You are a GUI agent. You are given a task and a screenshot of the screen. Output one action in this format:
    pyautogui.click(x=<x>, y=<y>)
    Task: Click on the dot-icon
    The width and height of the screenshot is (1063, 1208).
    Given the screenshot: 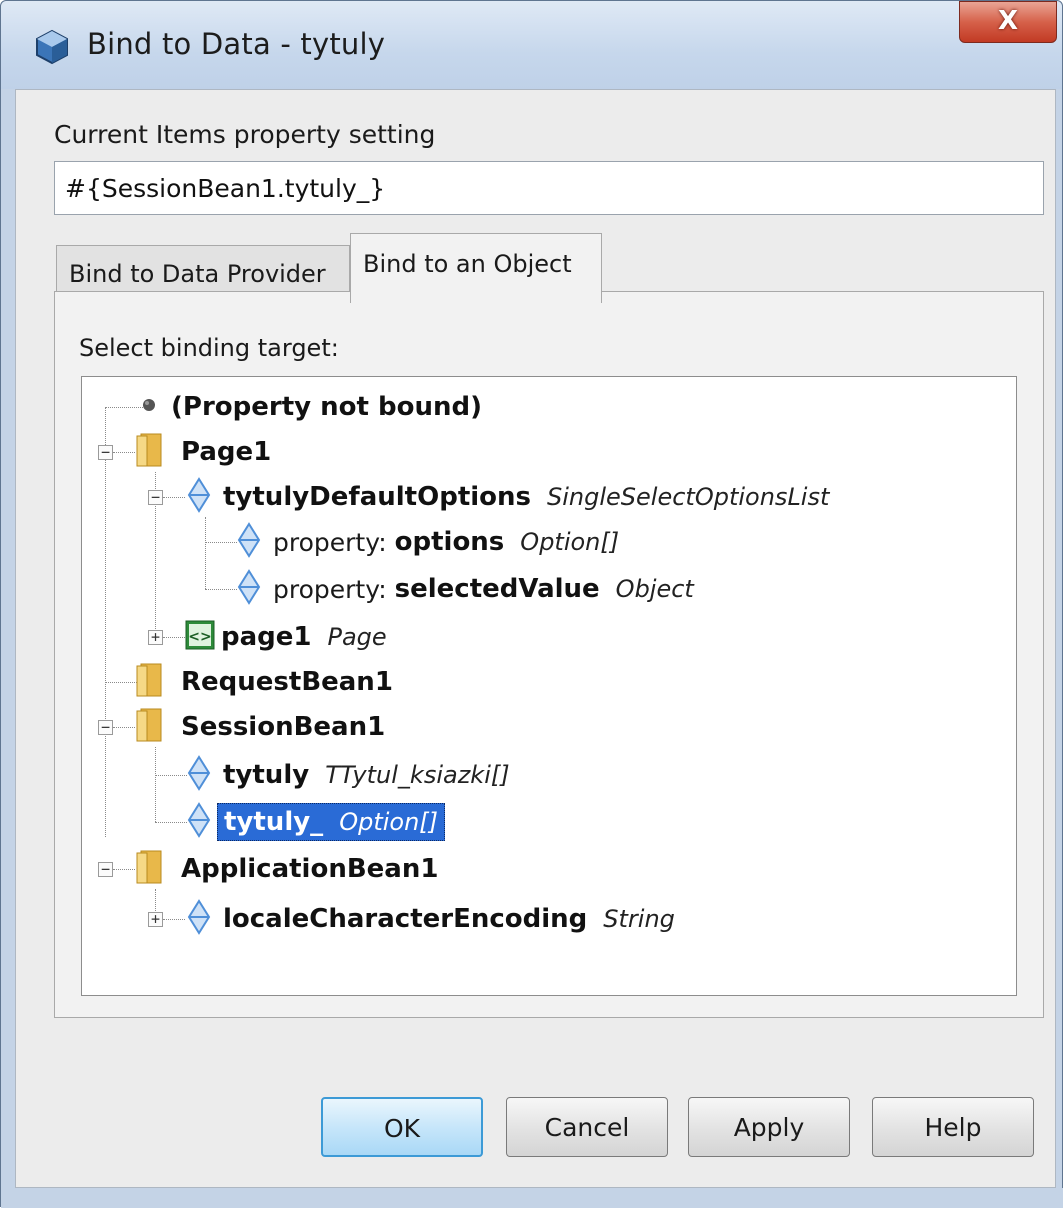 What is the action you would take?
    pyautogui.click(x=149, y=407)
    